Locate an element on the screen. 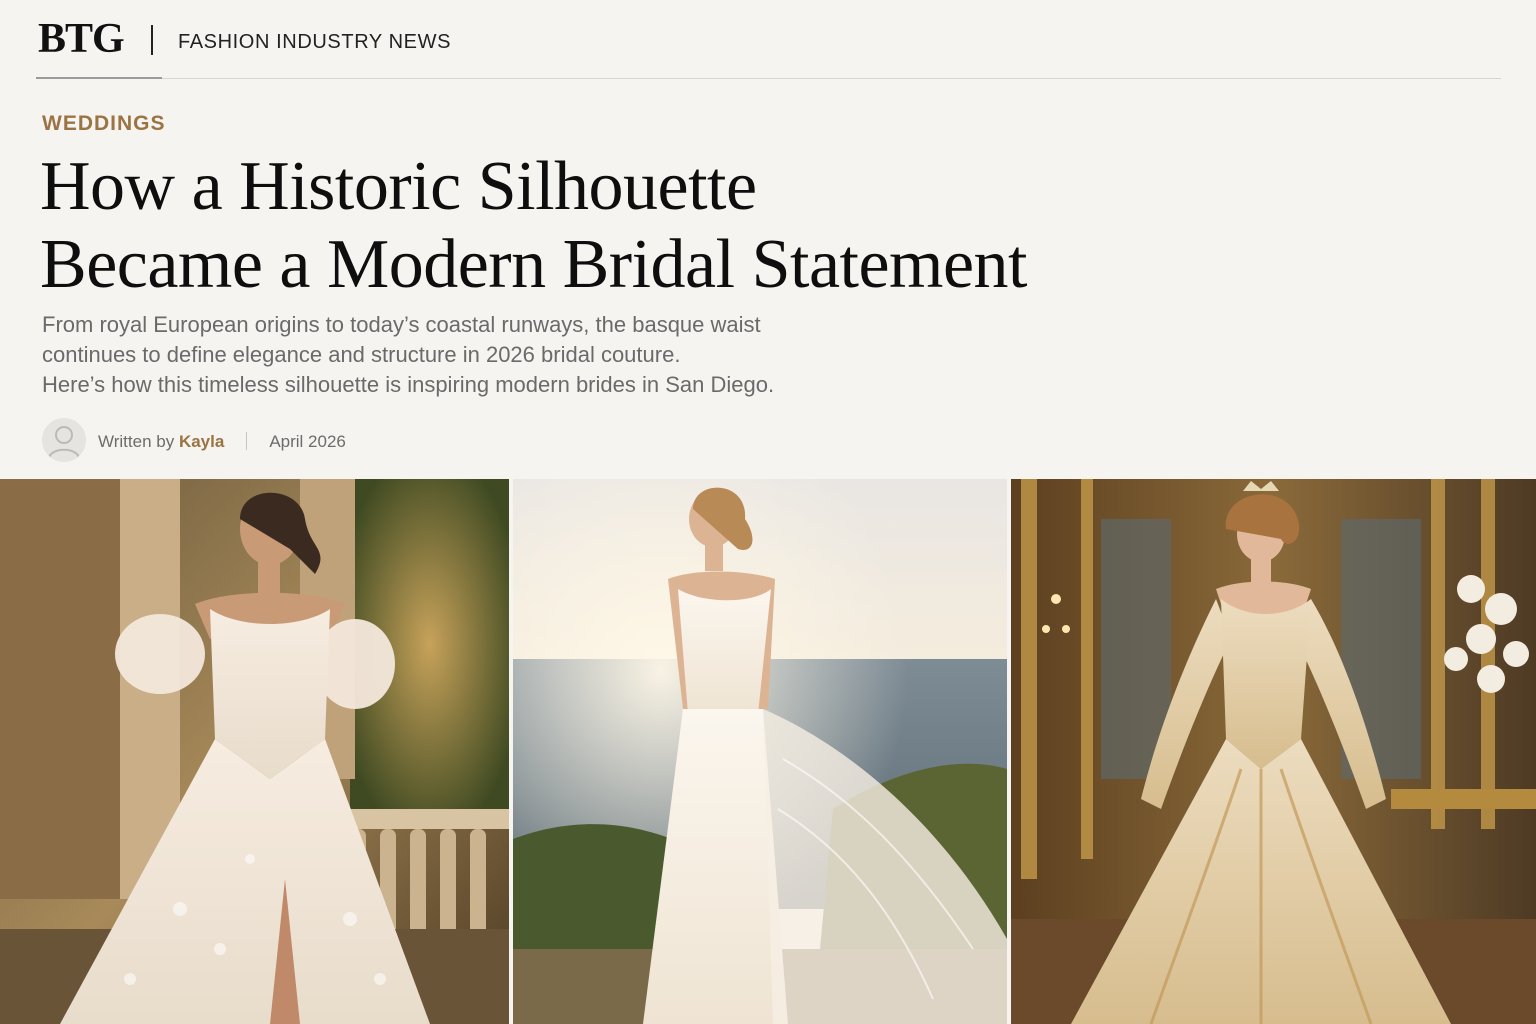  headline-line: Became a Modern Bridal Statement is located at coordinates (534, 264).